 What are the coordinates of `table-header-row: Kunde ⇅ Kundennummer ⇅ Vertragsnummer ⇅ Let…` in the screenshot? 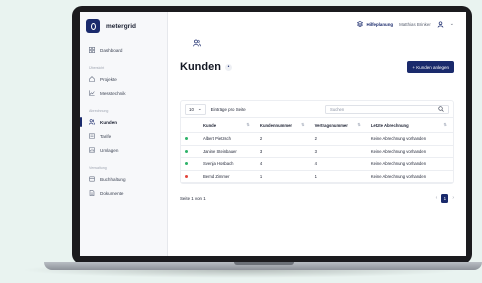 It's located at (317, 125).